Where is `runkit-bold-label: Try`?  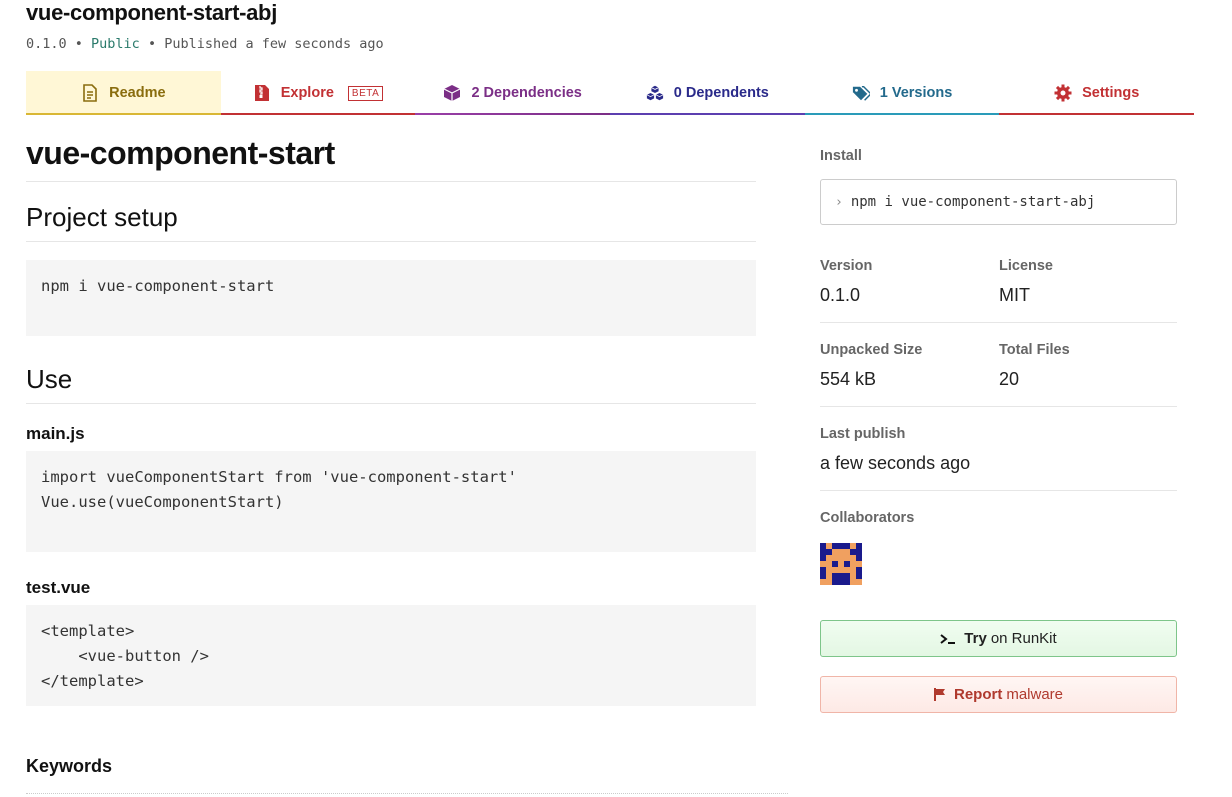
runkit-bold-label: Try is located at coordinates (975, 638).